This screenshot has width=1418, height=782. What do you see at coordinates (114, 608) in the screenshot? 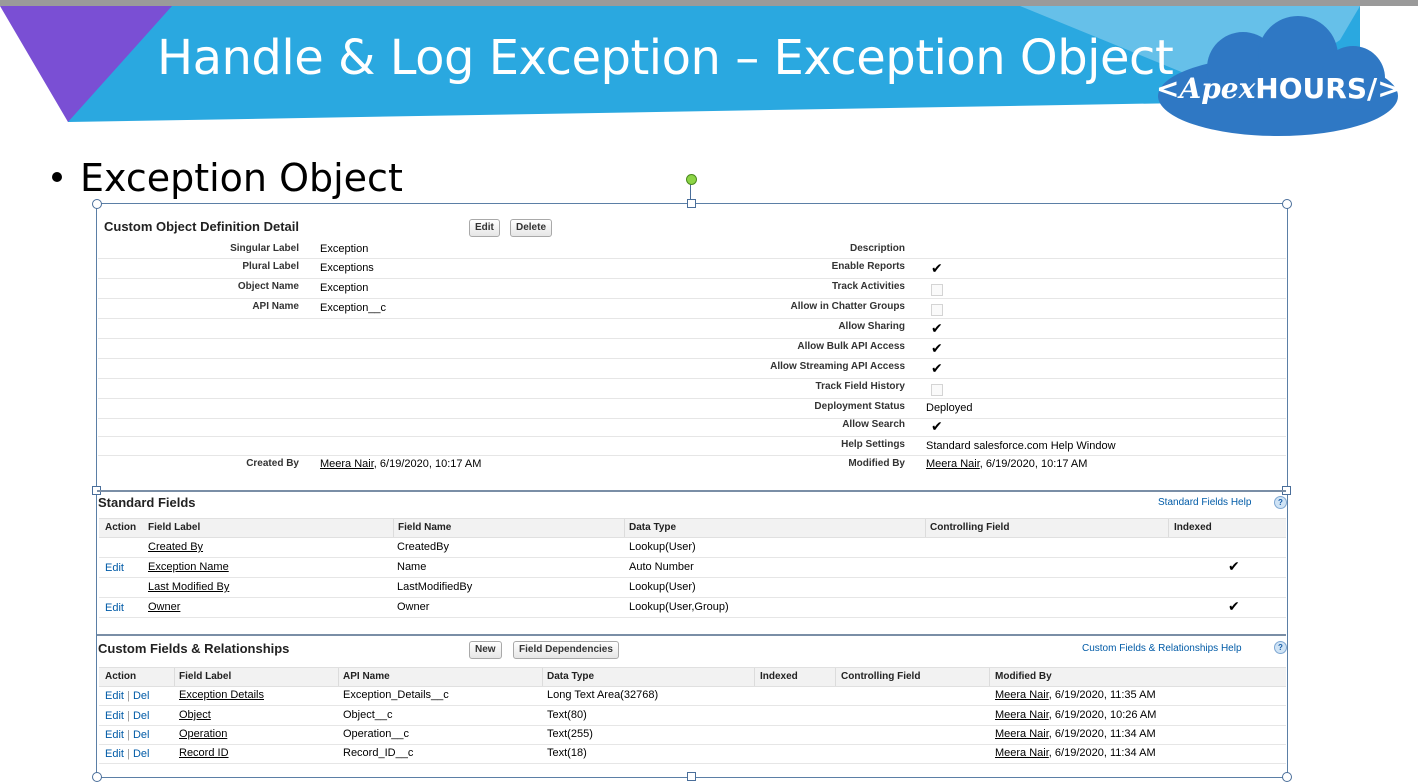
I see `sf-row-4-edit-link: Edit` at bounding box center [114, 608].